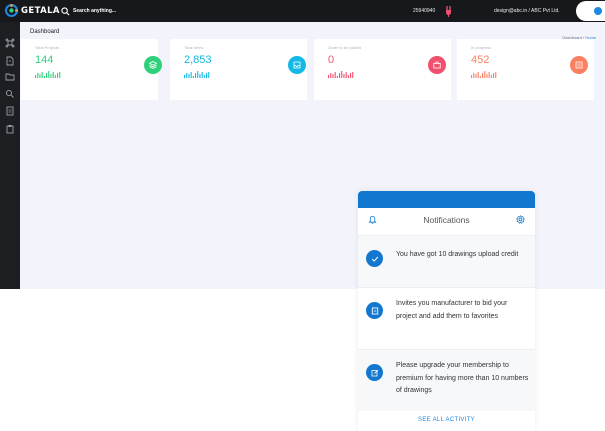  I want to click on stat-label: Total Items, so click(194, 47).